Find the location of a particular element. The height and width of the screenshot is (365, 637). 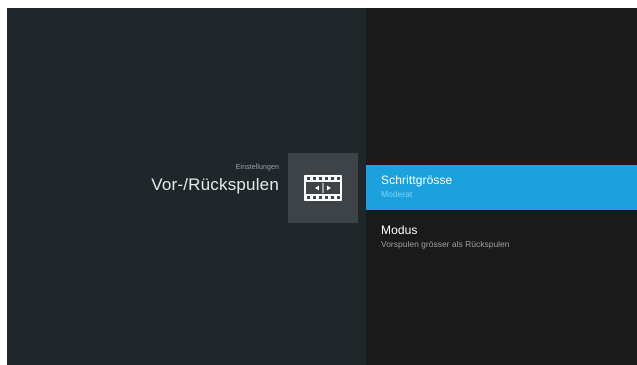

menu-item-title: Modus is located at coordinates (399, 230).